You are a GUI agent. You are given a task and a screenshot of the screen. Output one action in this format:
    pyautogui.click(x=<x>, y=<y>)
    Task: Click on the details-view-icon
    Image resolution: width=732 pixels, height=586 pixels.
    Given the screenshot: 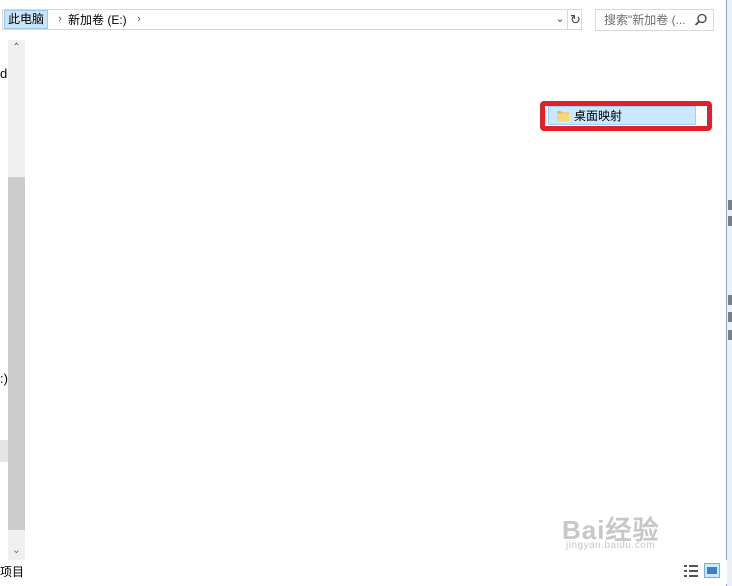 What is the action you would take?
    pyautogui.click(x=691, y=571)
    